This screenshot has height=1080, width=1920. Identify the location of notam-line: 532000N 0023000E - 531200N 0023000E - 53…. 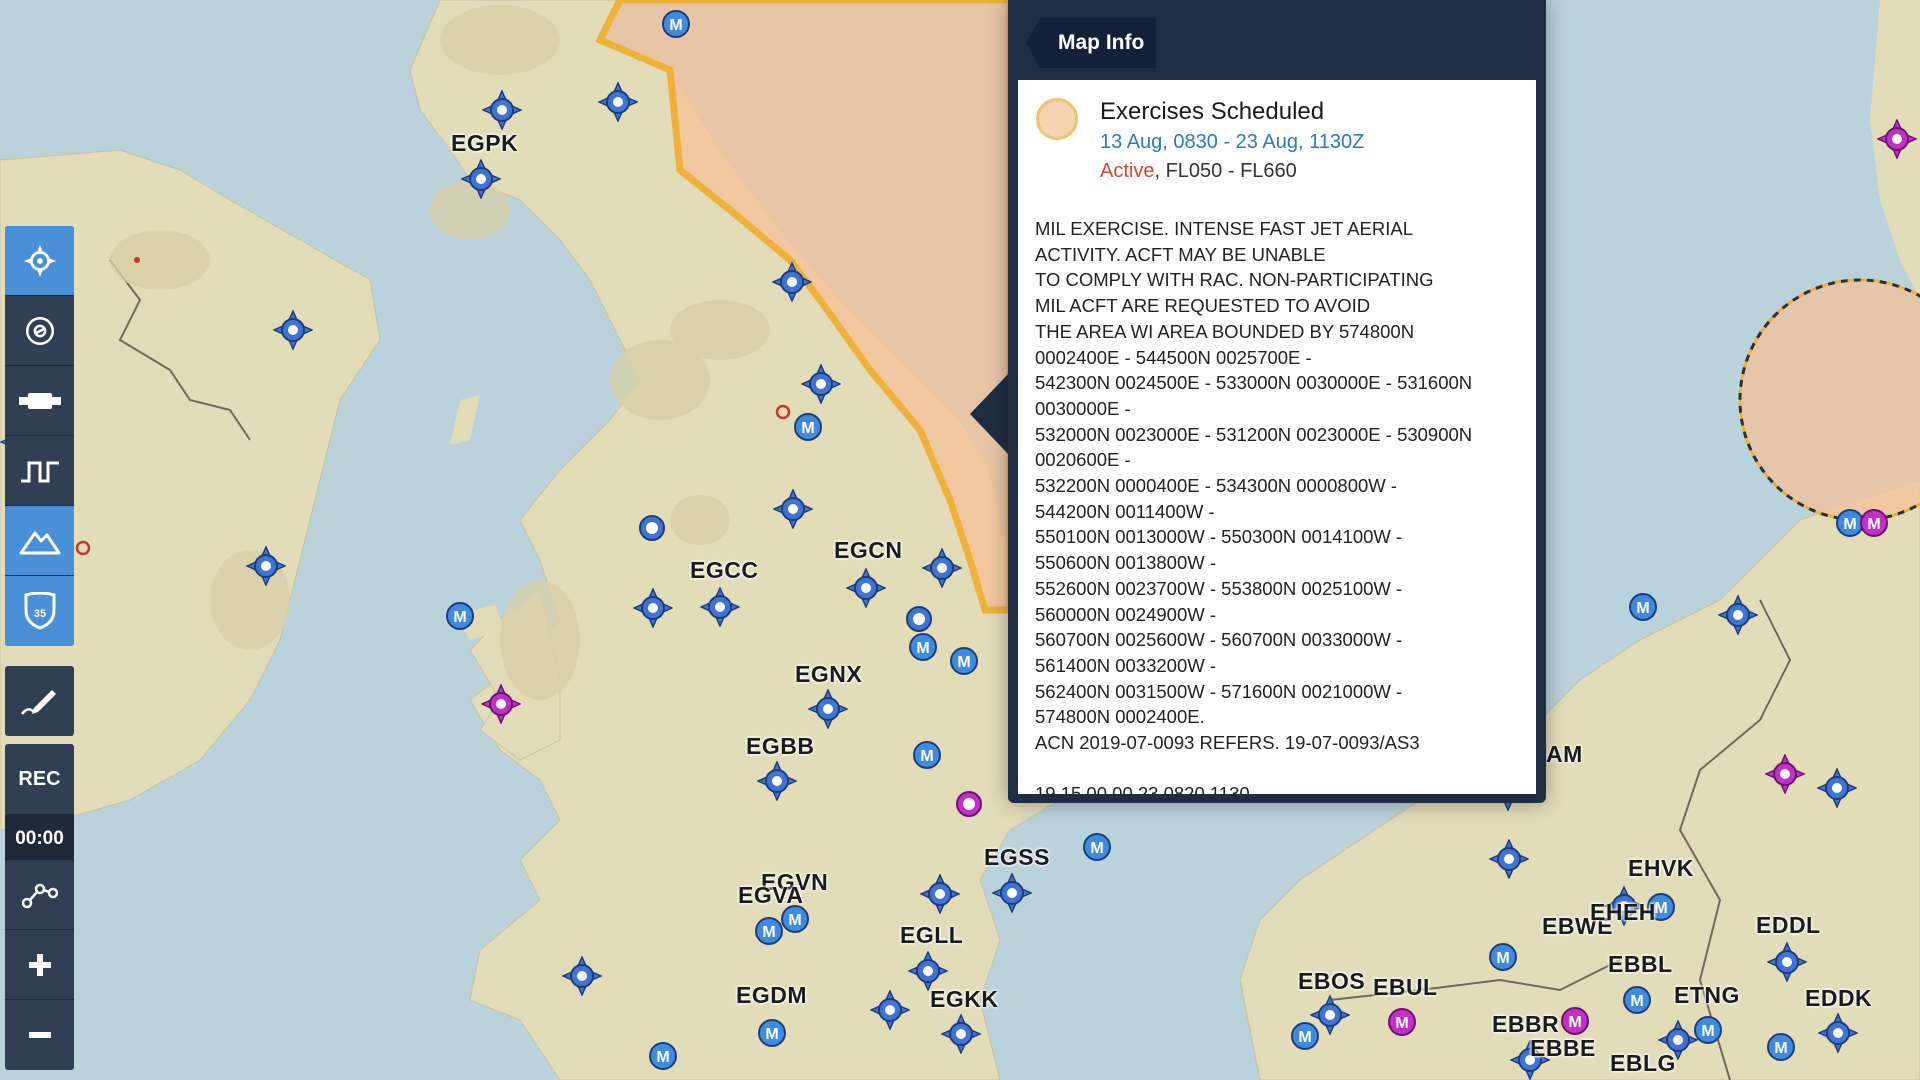
(1254, 434).